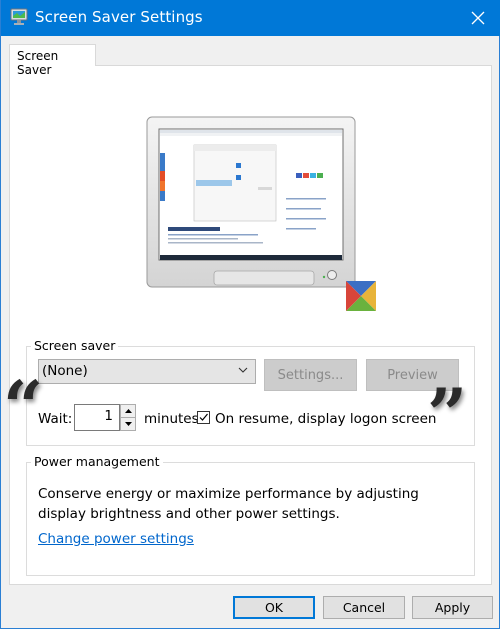 The height and width of the screenshot is (629, 500). Describe the element at coordinates (364, 607) in the screenshot. I see `cancel-button: Cancel` at that location.